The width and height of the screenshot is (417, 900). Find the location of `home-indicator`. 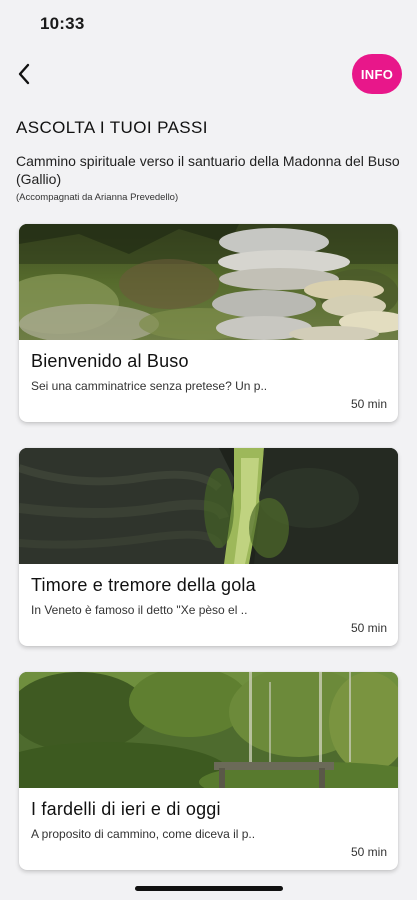

home-indicator is located at coordinates (209, 888).